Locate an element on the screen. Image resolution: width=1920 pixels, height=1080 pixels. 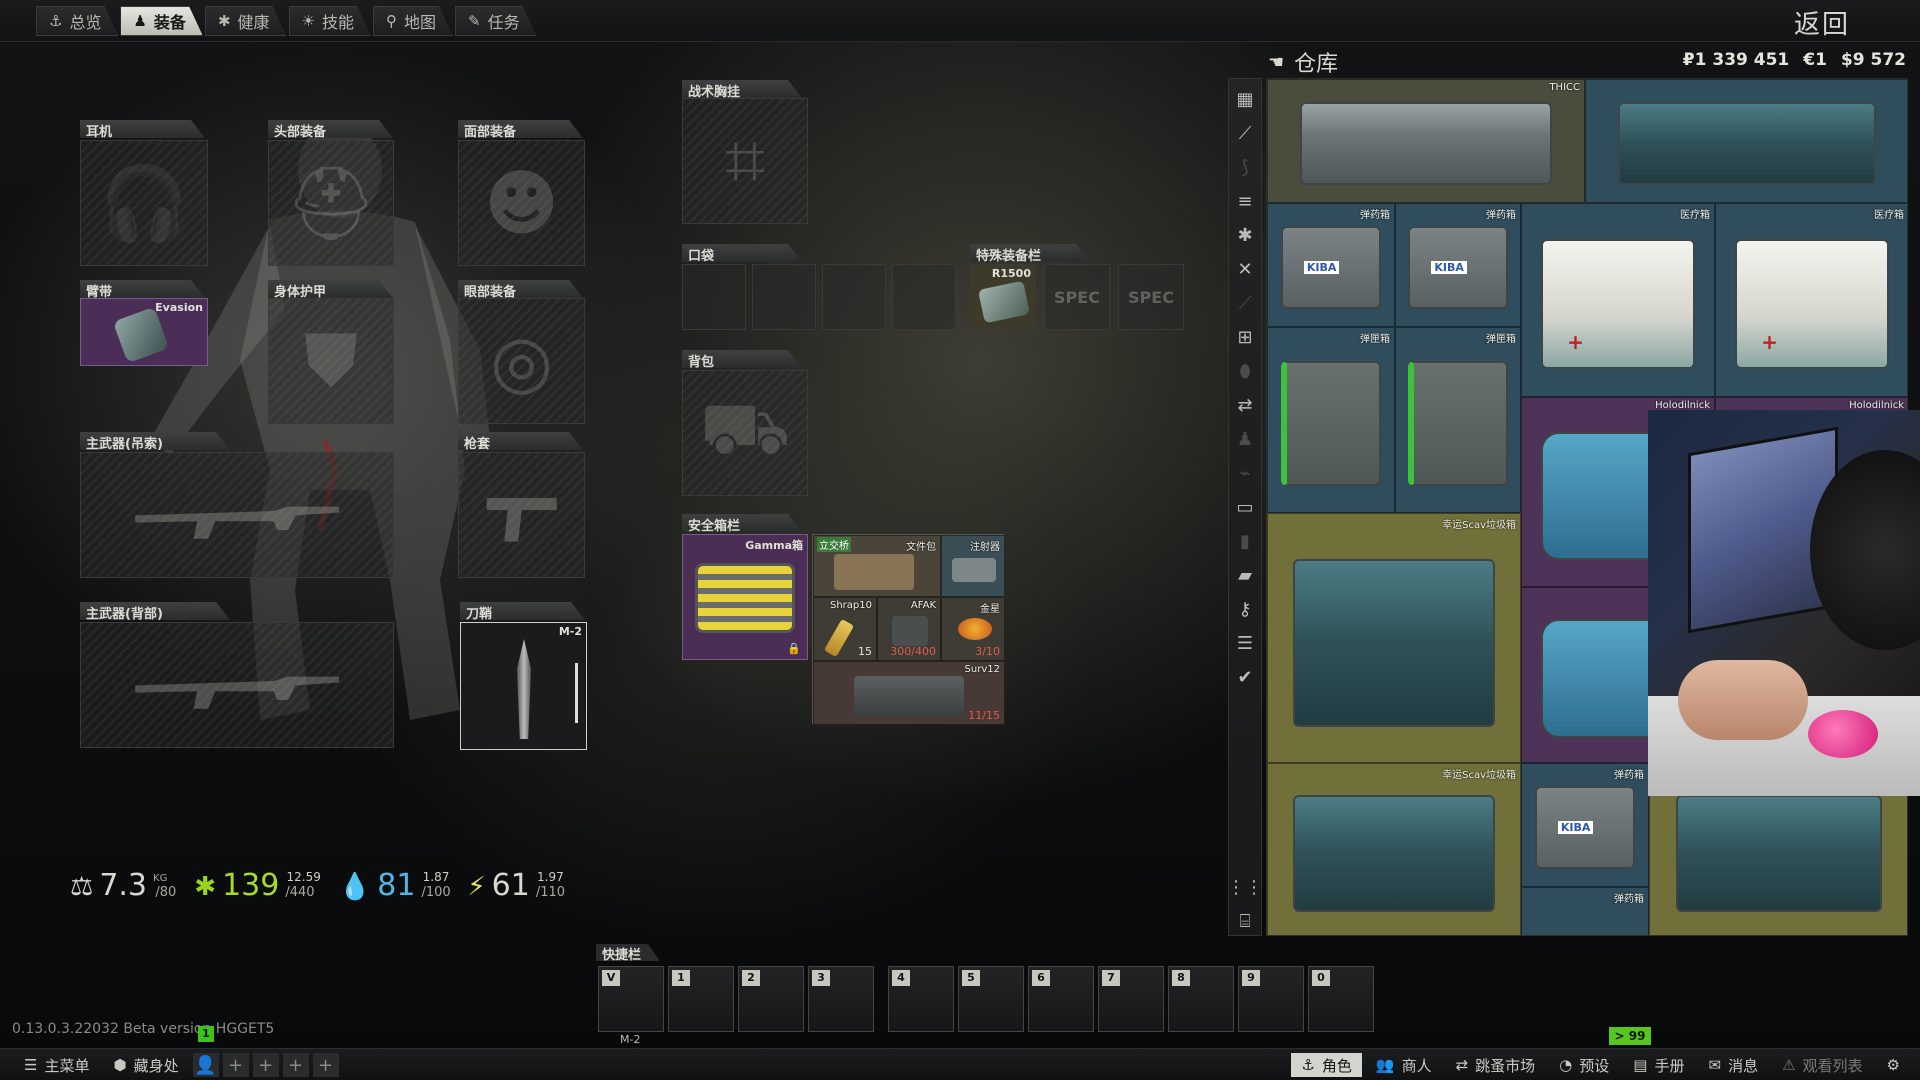
button-label: 藏身处 is located at coordinates (156, 1065).